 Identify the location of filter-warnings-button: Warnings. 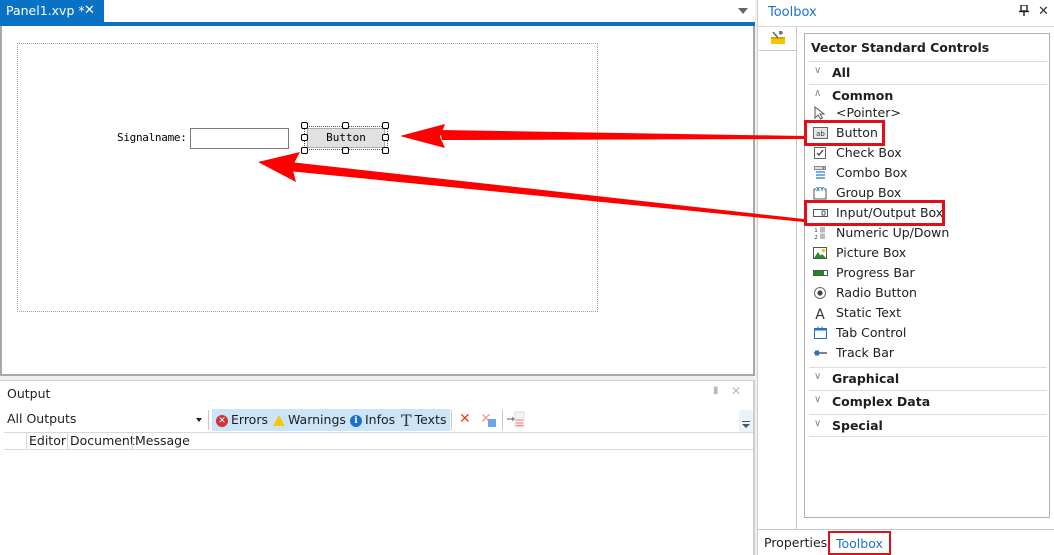
(309, 420).